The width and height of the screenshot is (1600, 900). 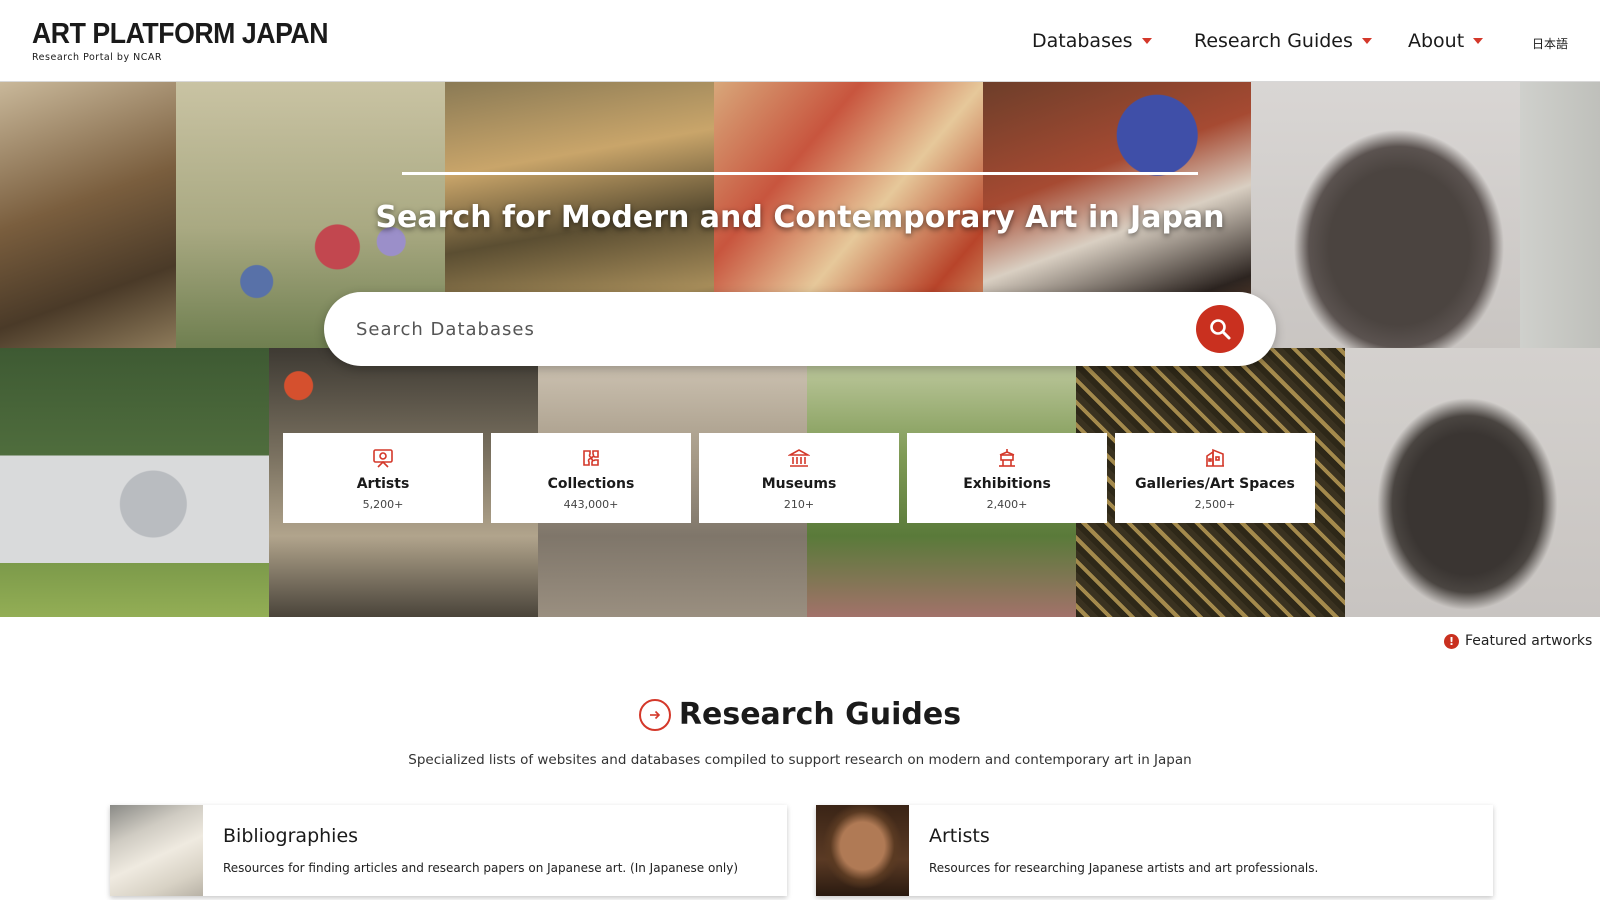 I want to click on category-label: Artists, so click(x=383, y=484).